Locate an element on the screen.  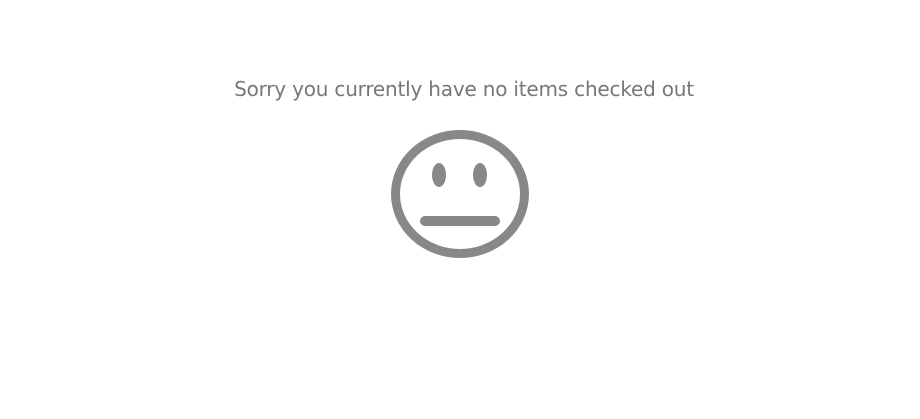
neutral-face-icon is located at coordinates (460, 194).